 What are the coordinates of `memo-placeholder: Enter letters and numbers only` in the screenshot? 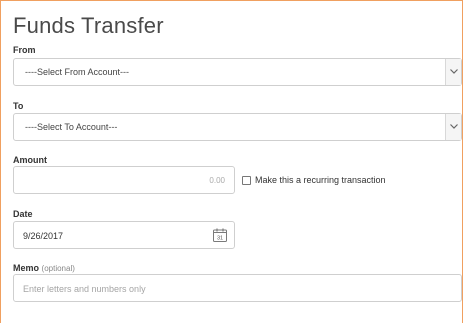 It's located at (84, 289).